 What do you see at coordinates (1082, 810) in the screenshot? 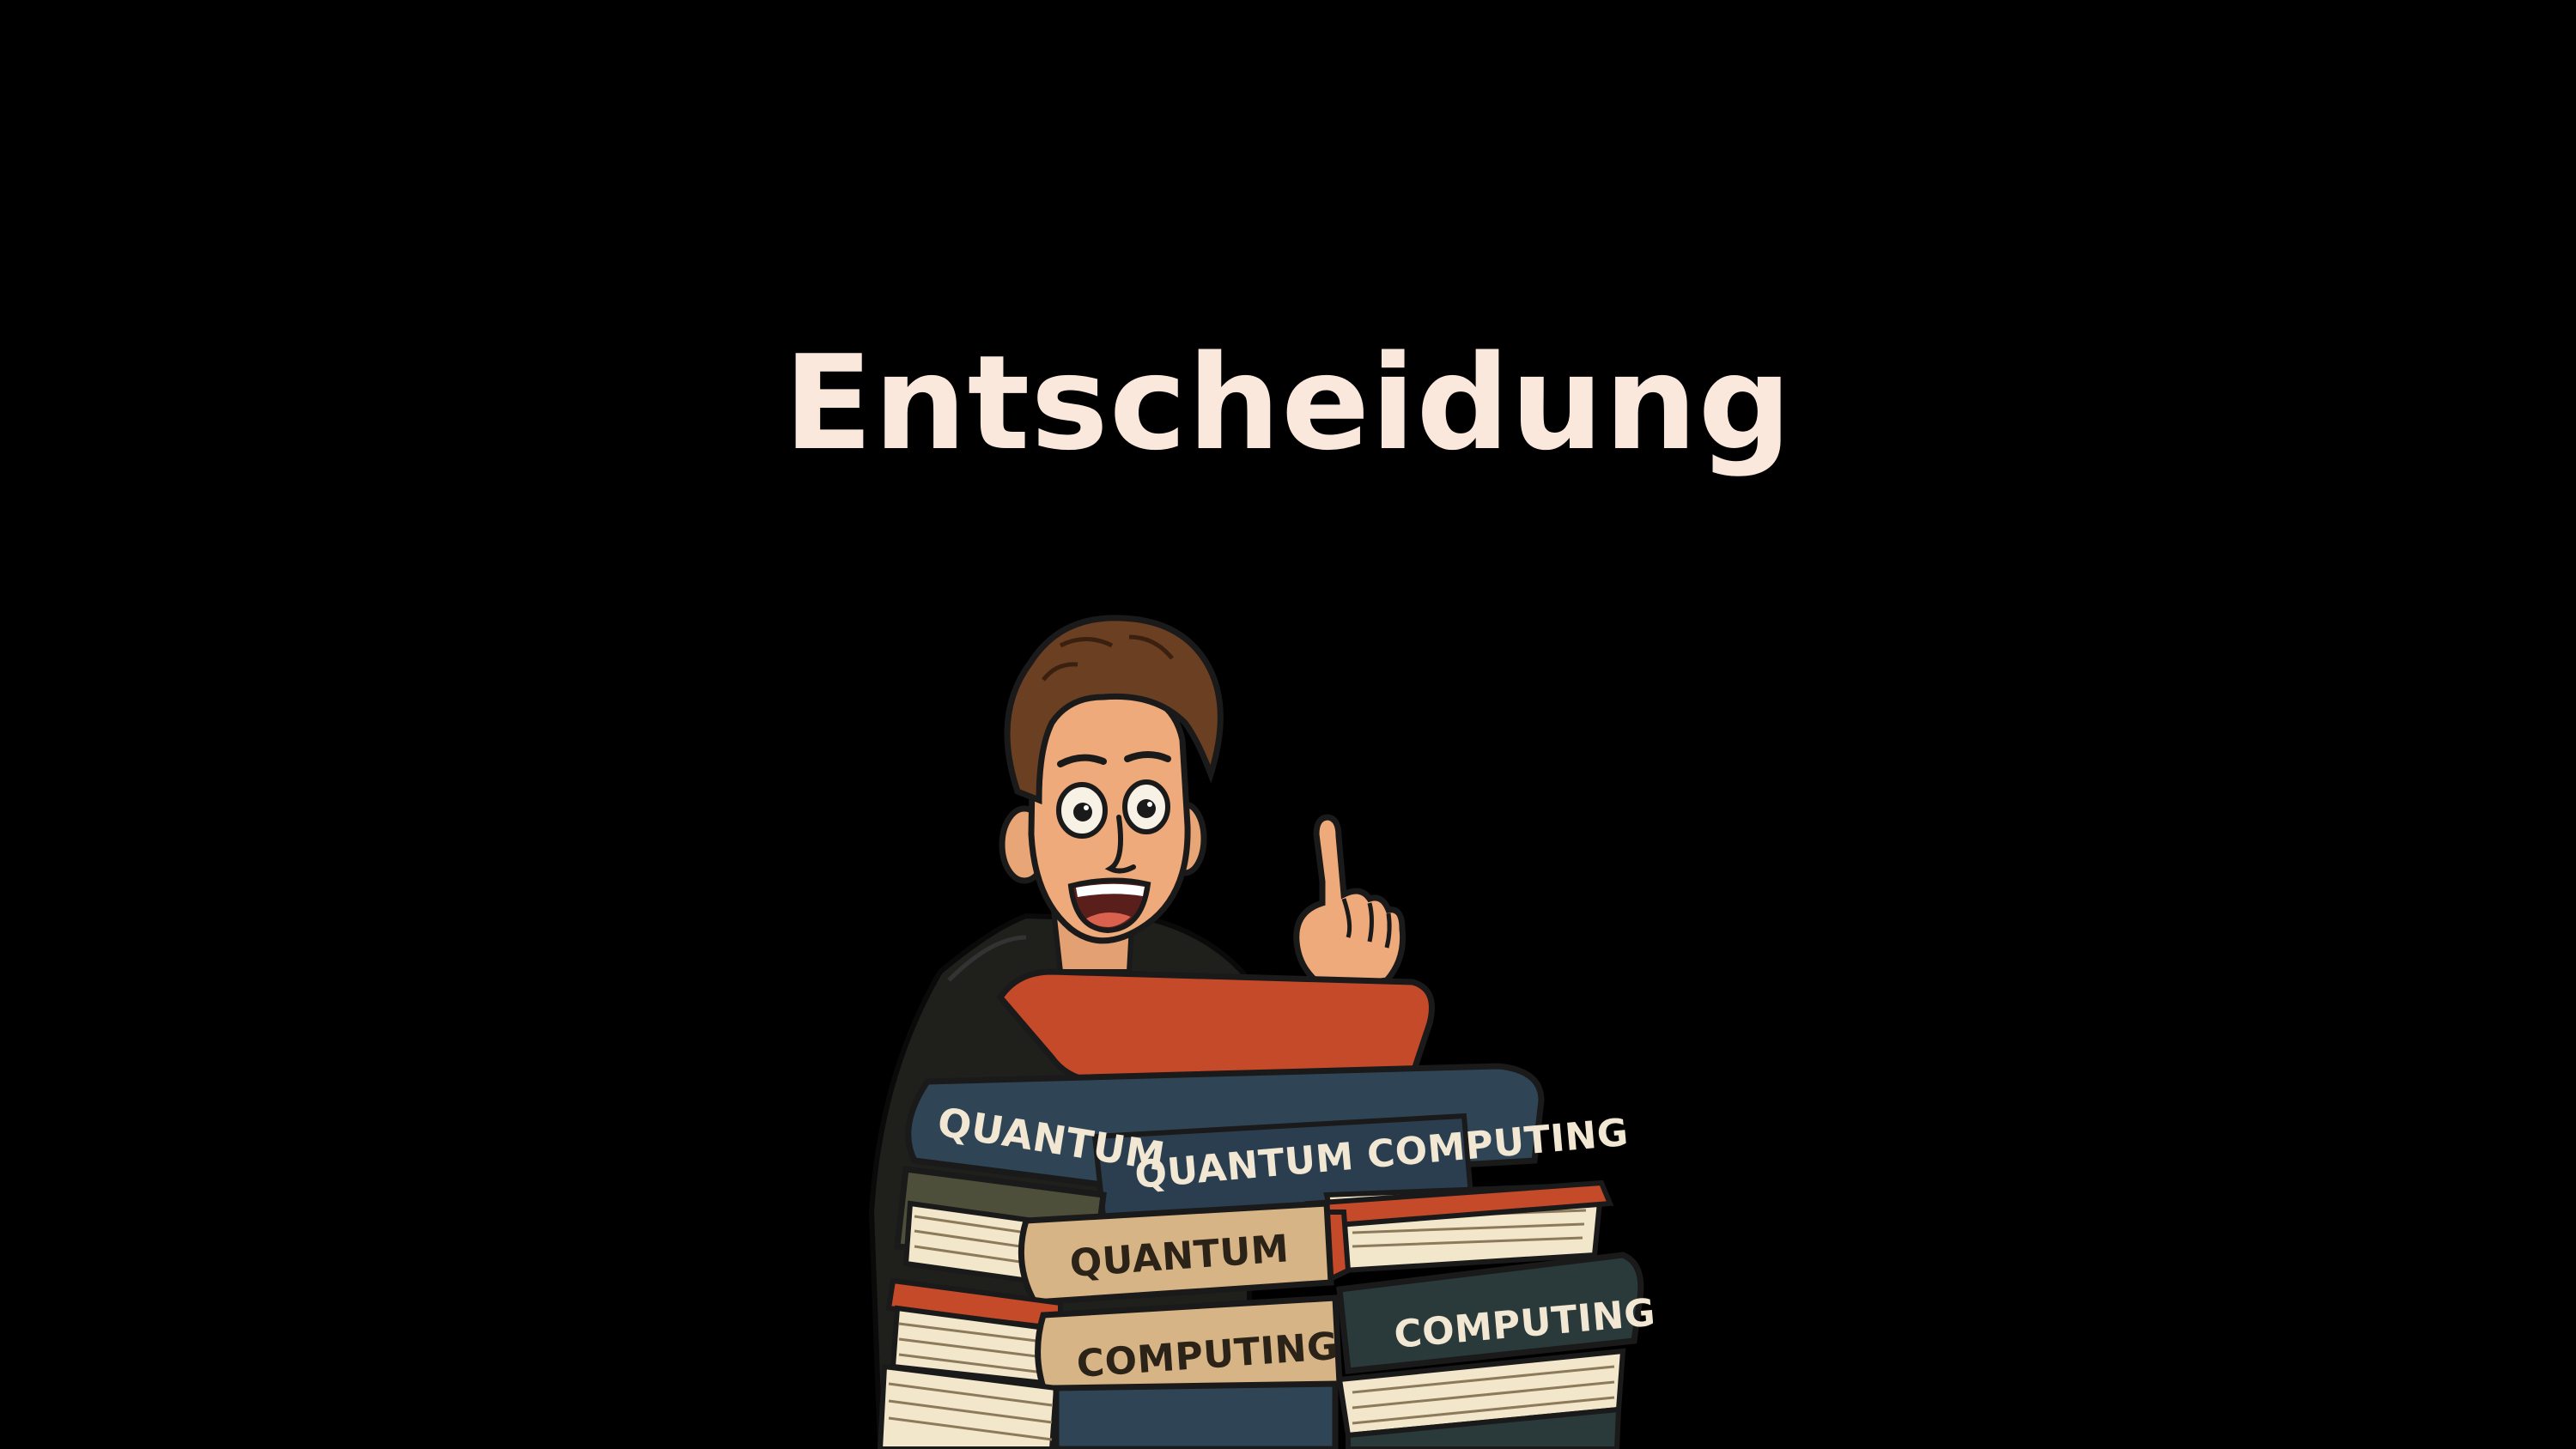
I see `left-eye` at bounding box center [1082, 810].